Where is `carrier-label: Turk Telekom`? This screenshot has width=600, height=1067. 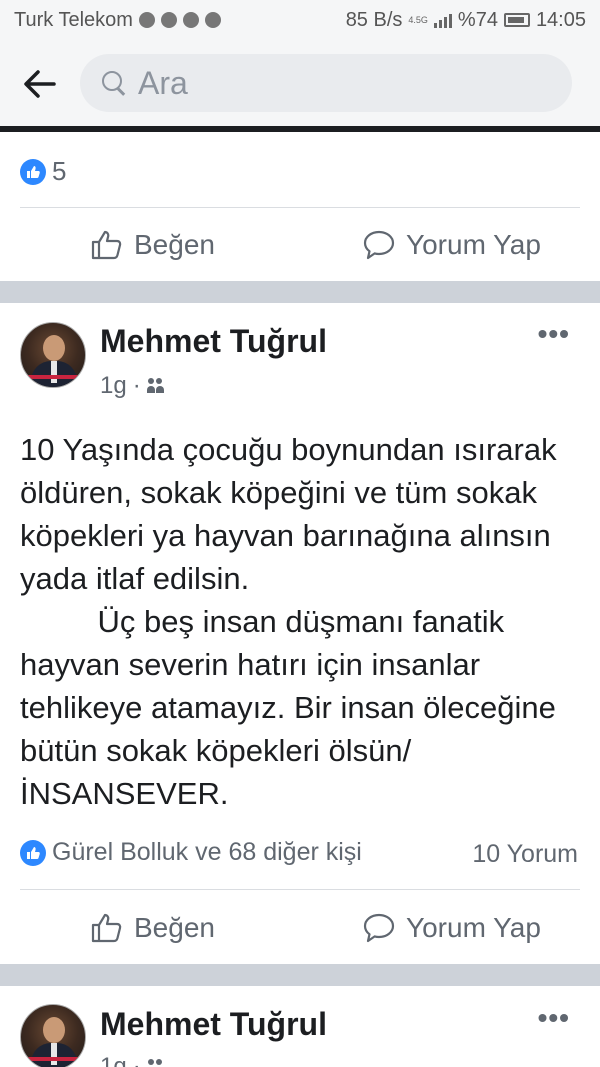
carrier-label: Turk Telekom is located at coordinates (73, 19).